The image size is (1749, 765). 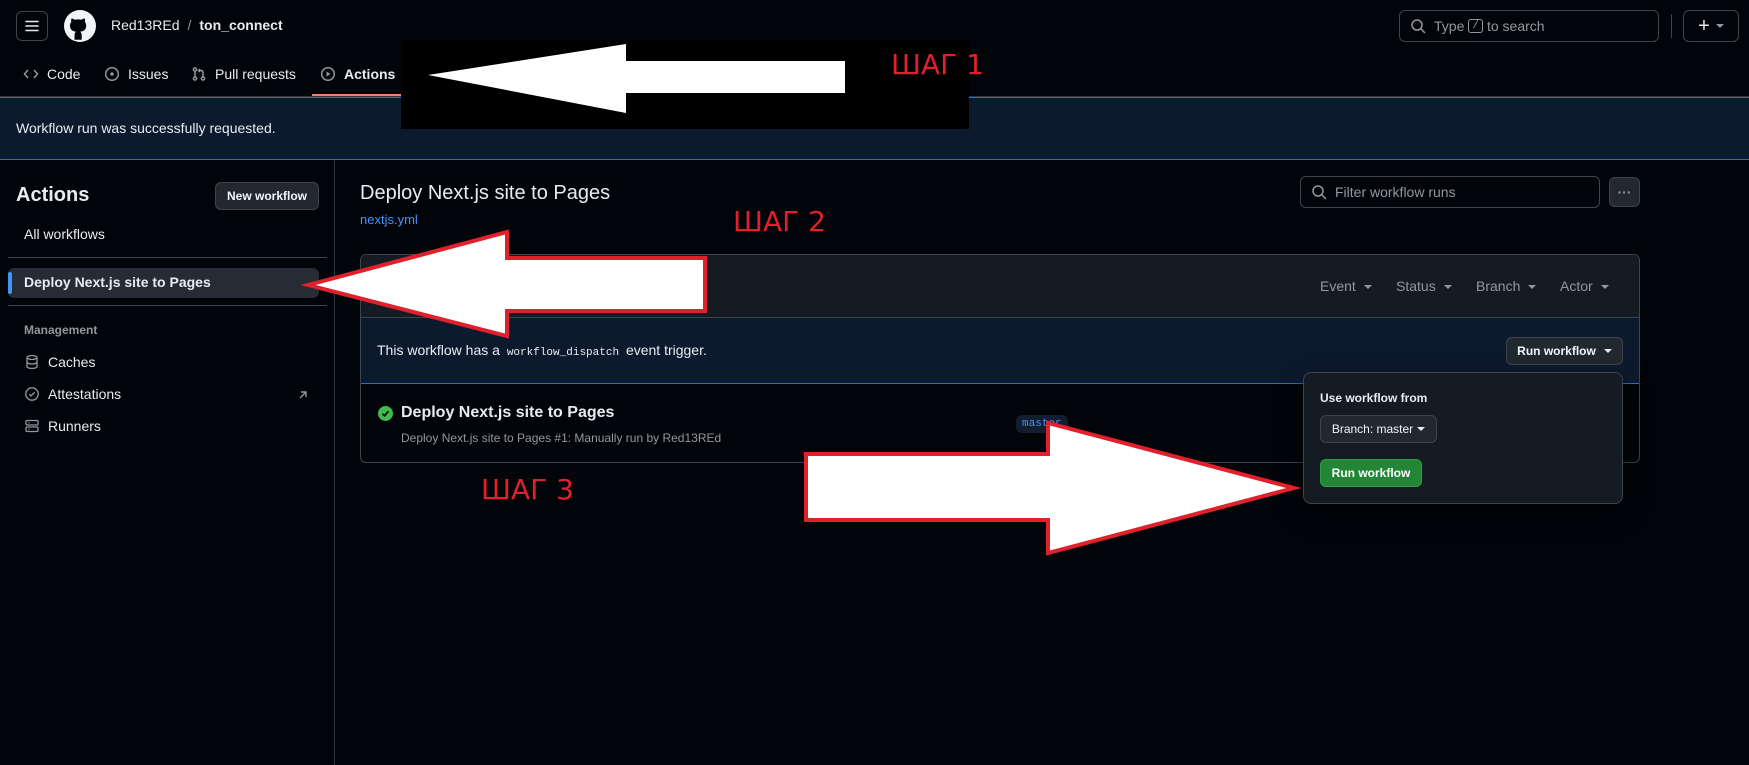 What do you see at coordinates (32, 394) in the screenshot?
I see `verified-icon` at bounding box center [32, 394].